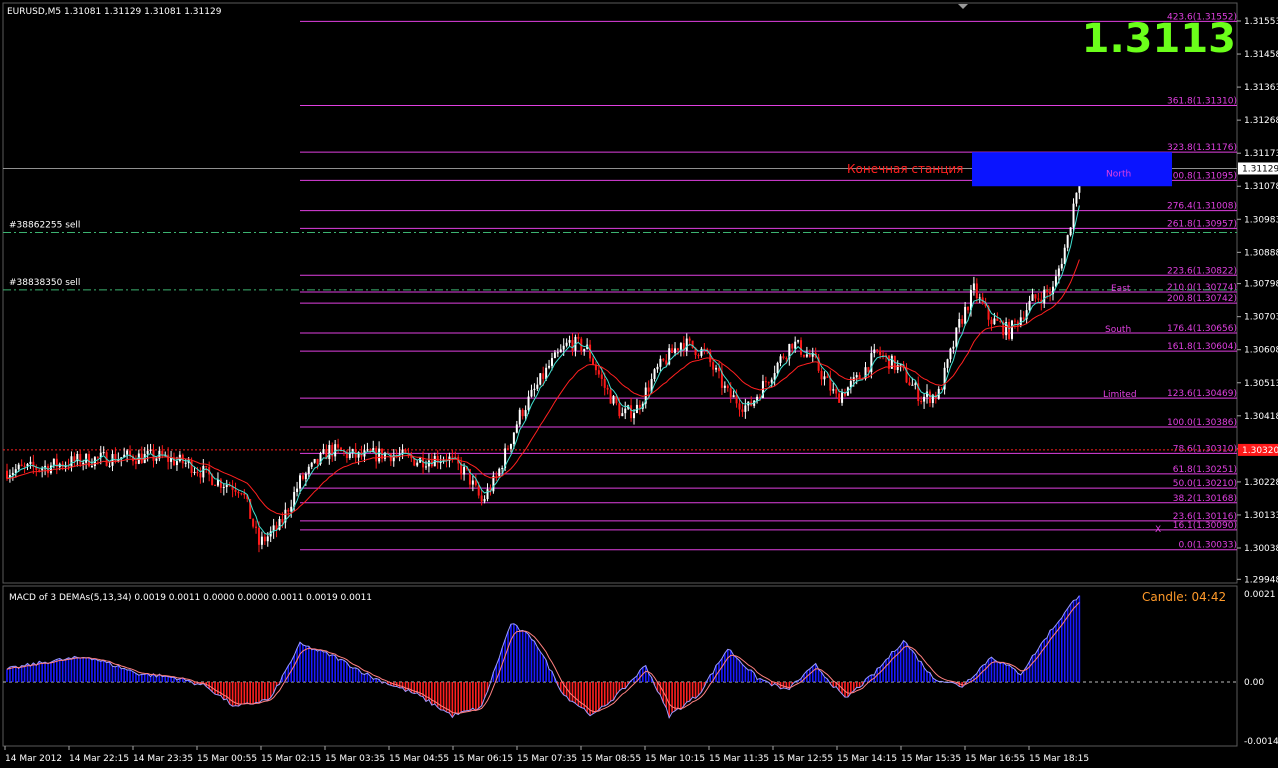 This screenshot has height=768, width=1278. Describe the element at coordinates (1261, 88) in the screenshot. I see `price-tick-label: 1.31363` at that location.